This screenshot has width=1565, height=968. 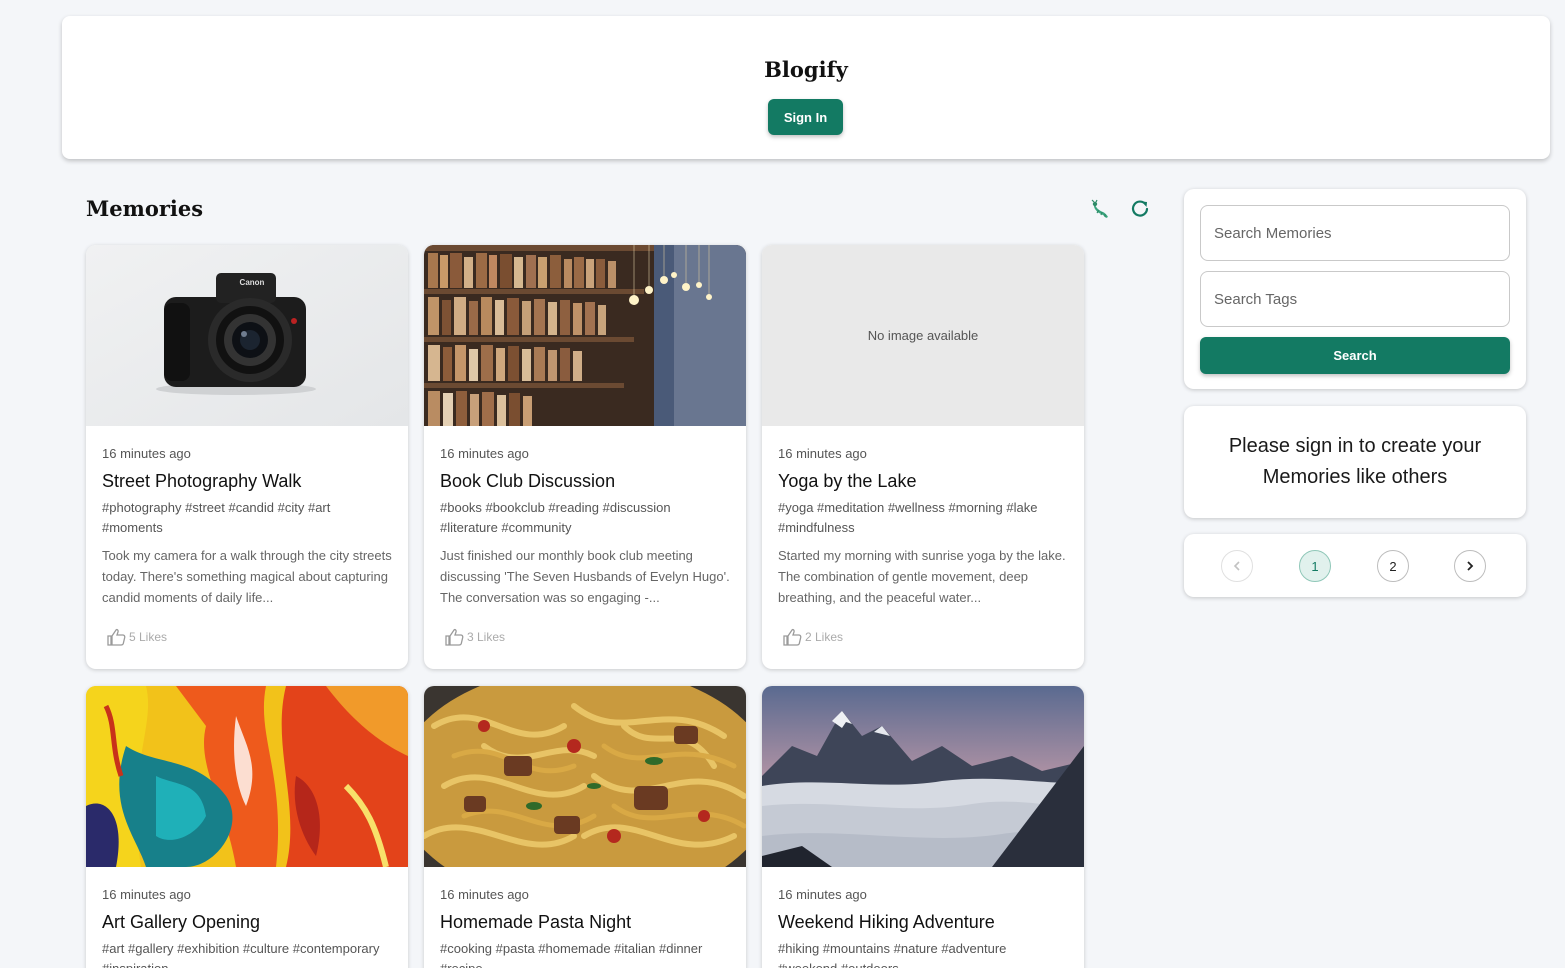 I want to click on refresh-icon, so click(x=1140, y=209).